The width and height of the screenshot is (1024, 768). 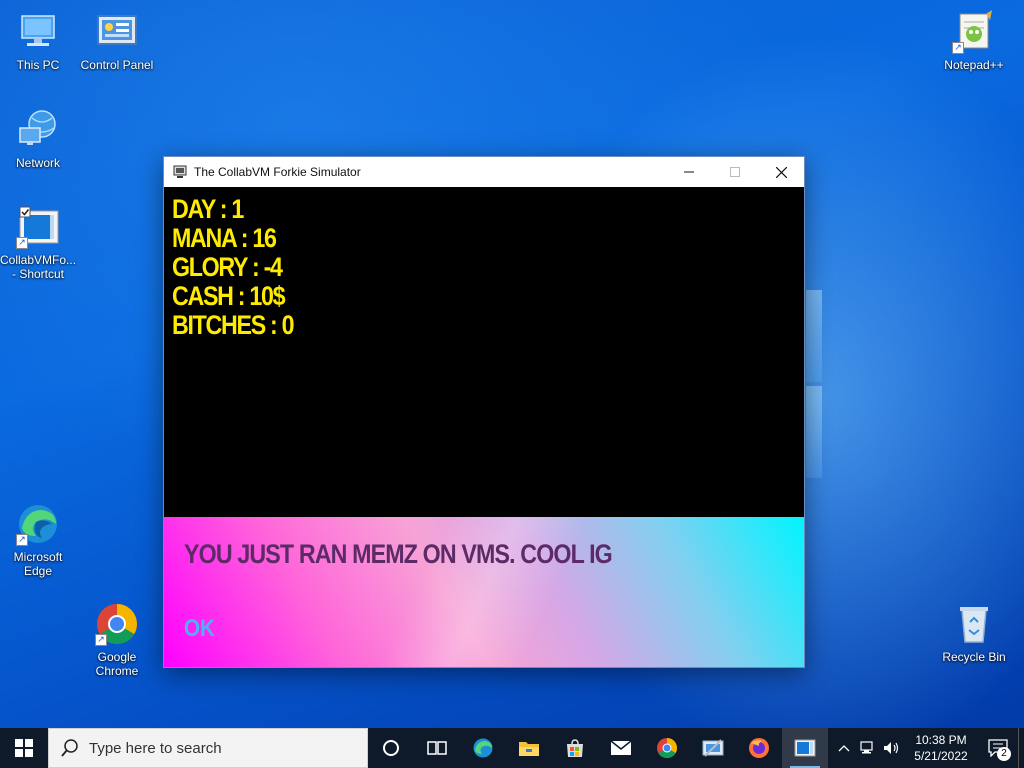 What do you see at coordinates (229, 296) in the screenshot?
I see `stat-cash: CASH : 10$` at bounding box center [229, 296].